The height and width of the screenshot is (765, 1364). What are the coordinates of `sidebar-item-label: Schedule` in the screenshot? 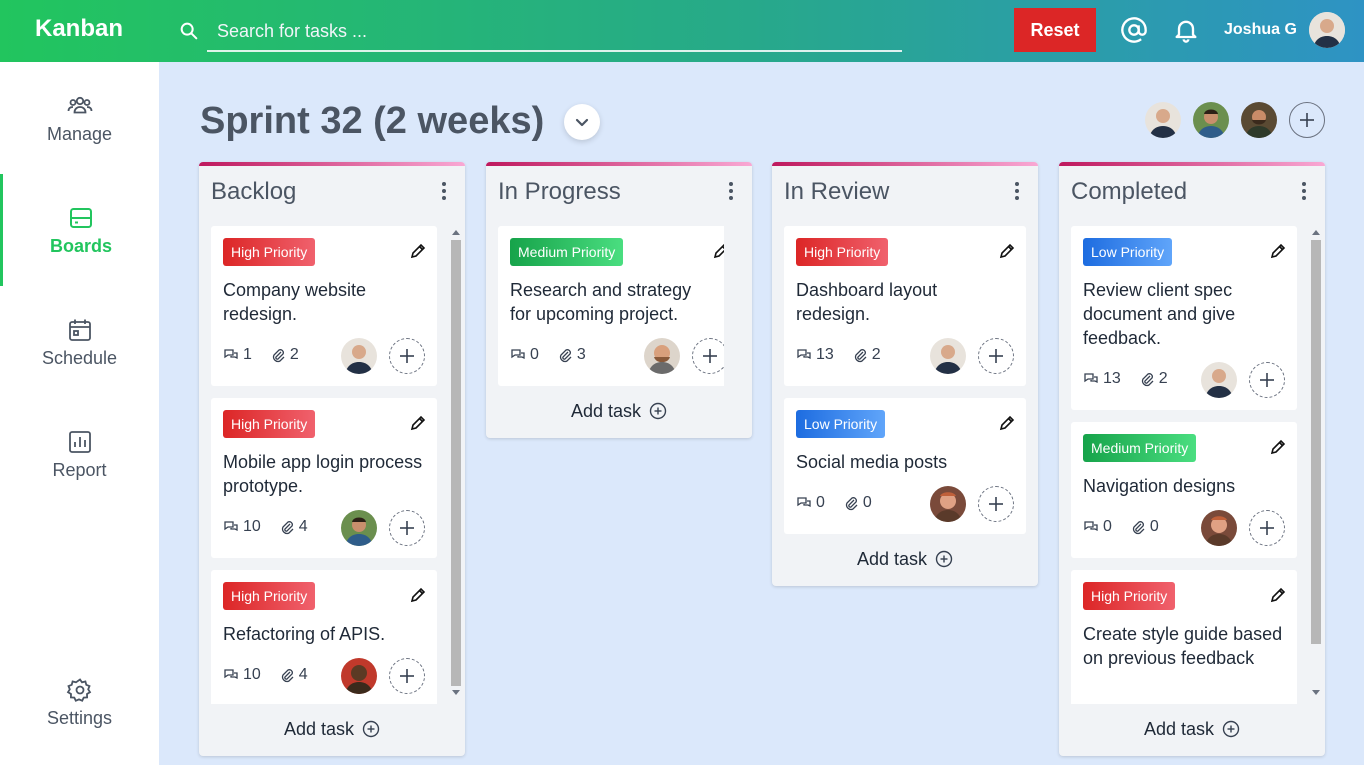 It's located at (79, 357).